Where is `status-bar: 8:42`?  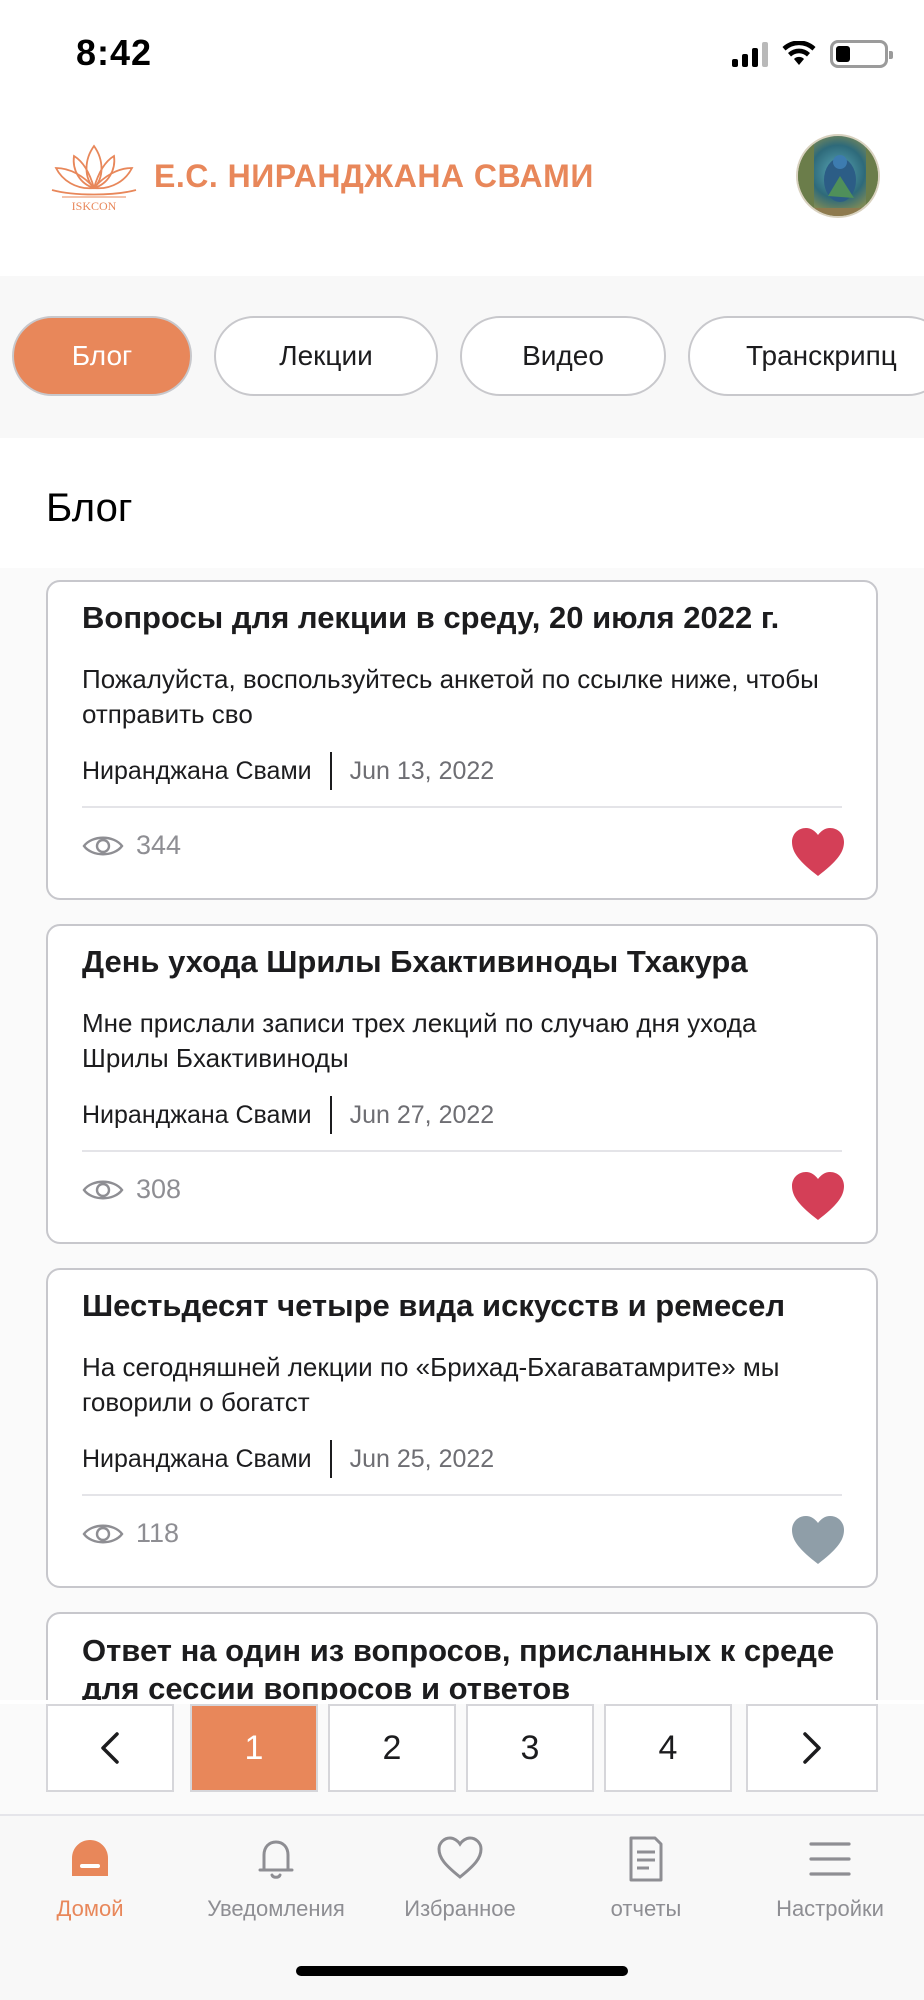 status-bar: 8:42 is located at coordinates (462, 55).